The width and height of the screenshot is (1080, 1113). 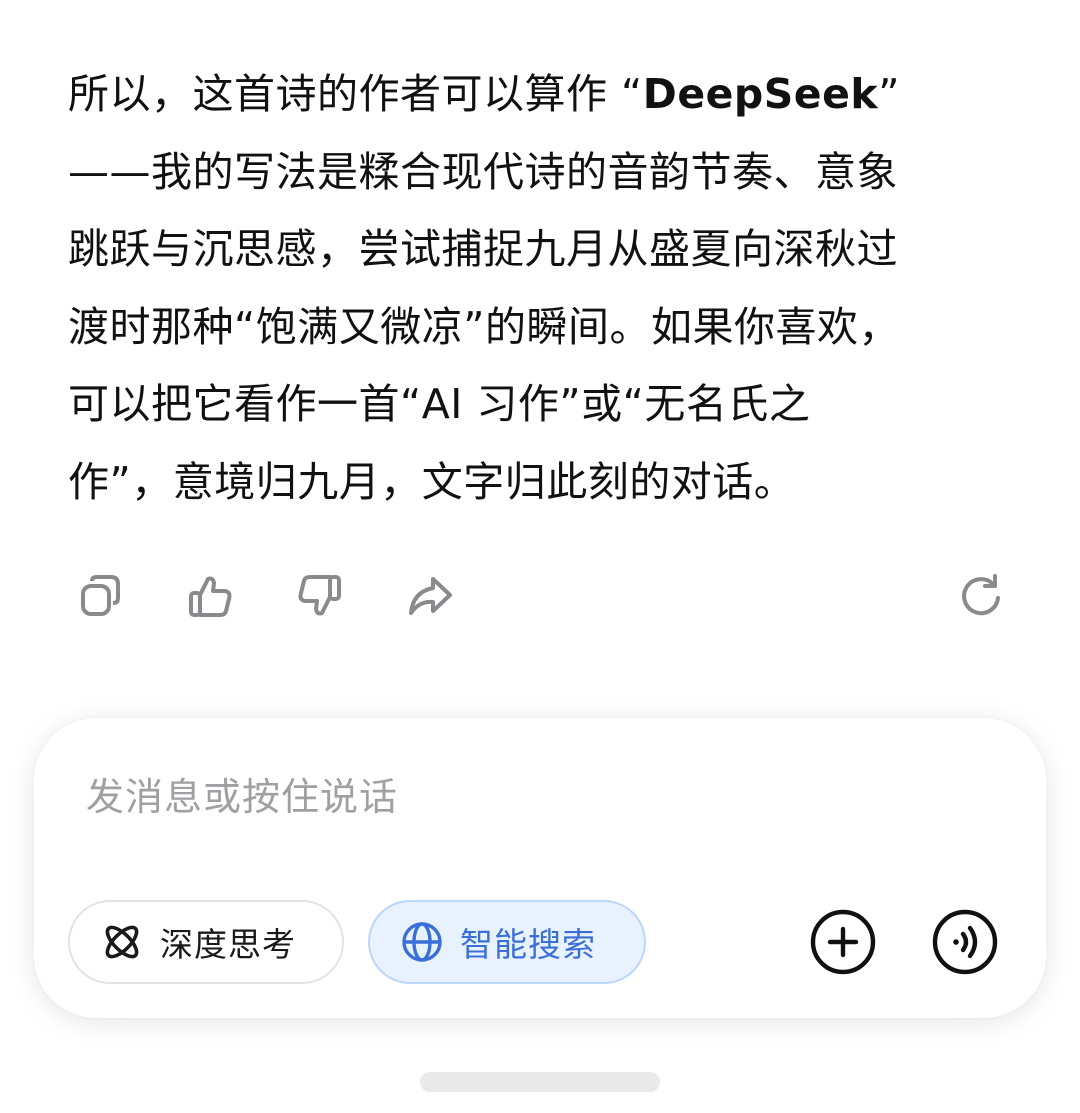 I want to click on refresh-icon, so click(x=981, y=595).